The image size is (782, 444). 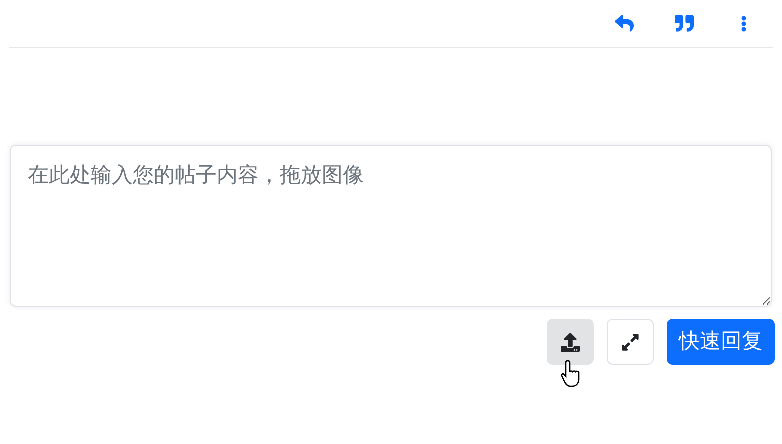 What do you see at coordinates (624, 23) in the screenshot?
I see `reply-icon` at bounding box center [624, 23].